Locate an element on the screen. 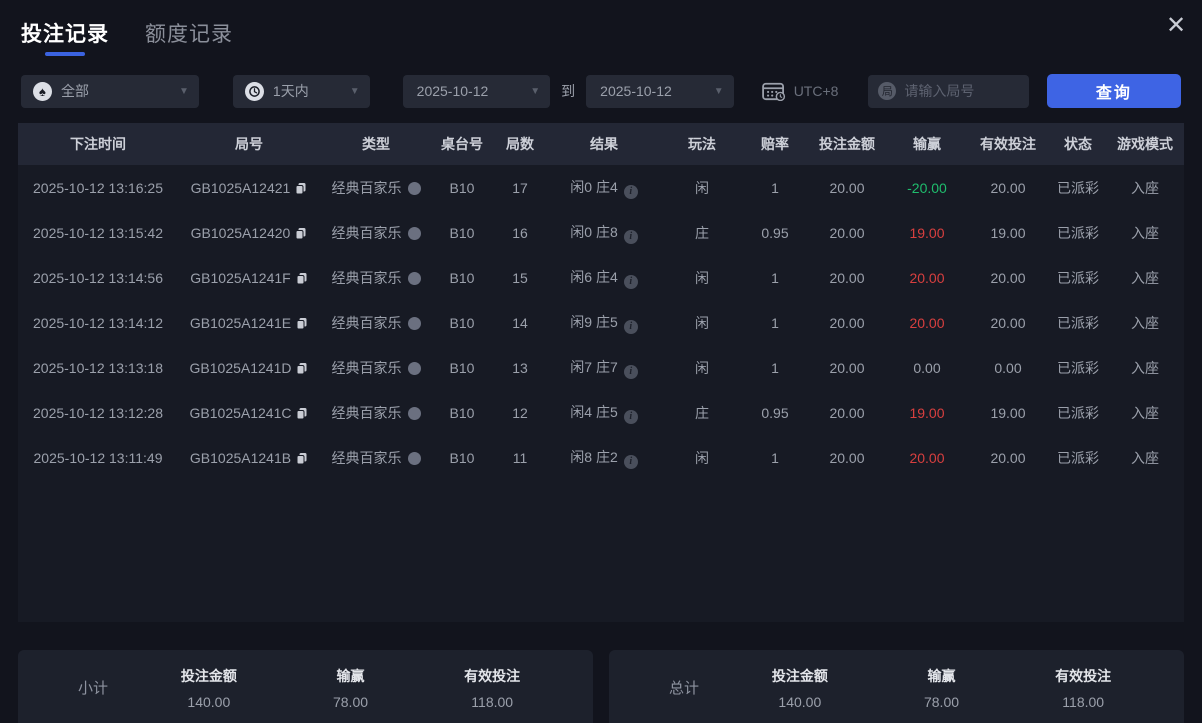  col-valid-bet: 有效投注 is located at coordinates (1008, 144).